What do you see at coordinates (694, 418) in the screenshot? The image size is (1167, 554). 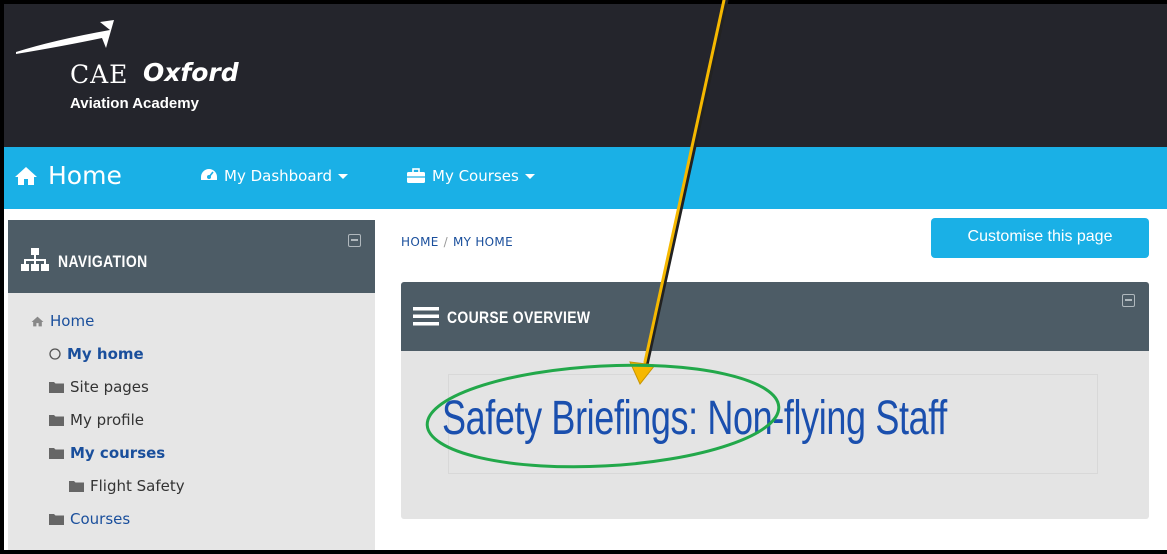 I see `course-link: Safety Briefings: Non-flying Staff` at bounding box center [694, 418].